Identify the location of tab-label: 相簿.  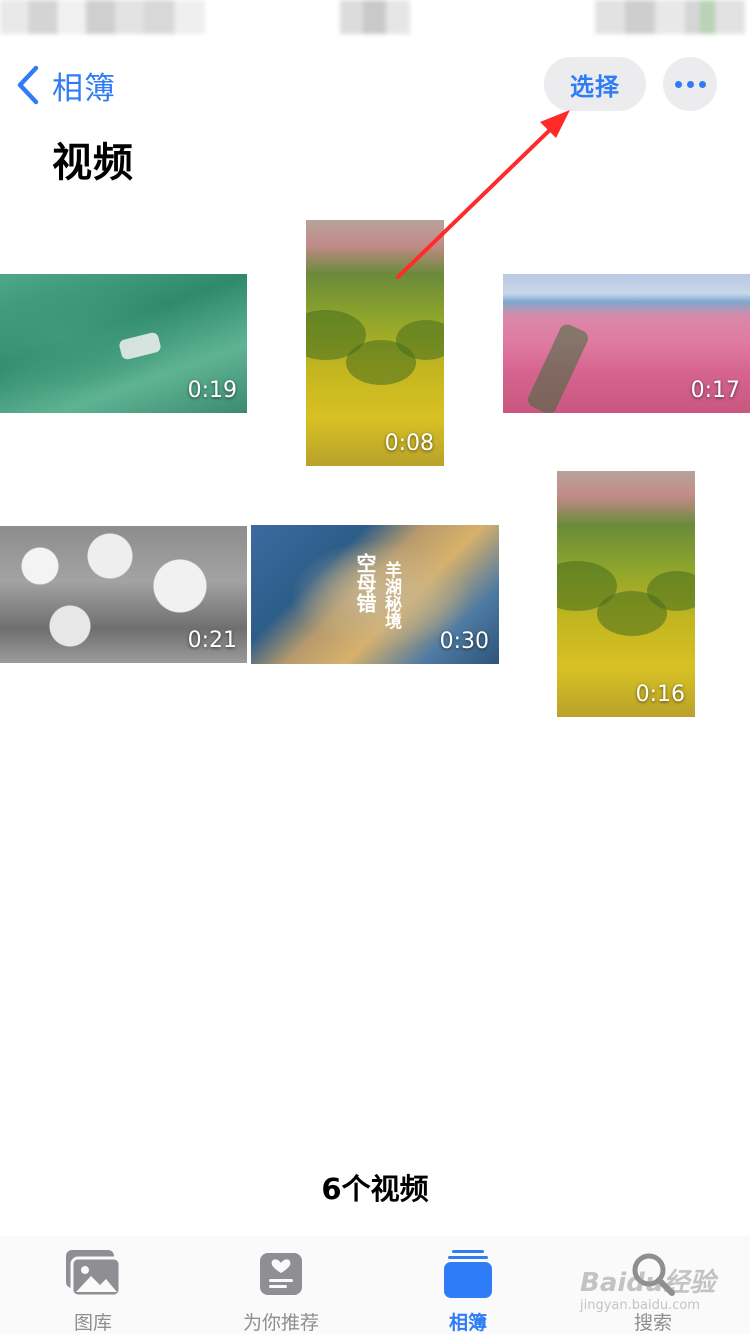
(467, 1323).